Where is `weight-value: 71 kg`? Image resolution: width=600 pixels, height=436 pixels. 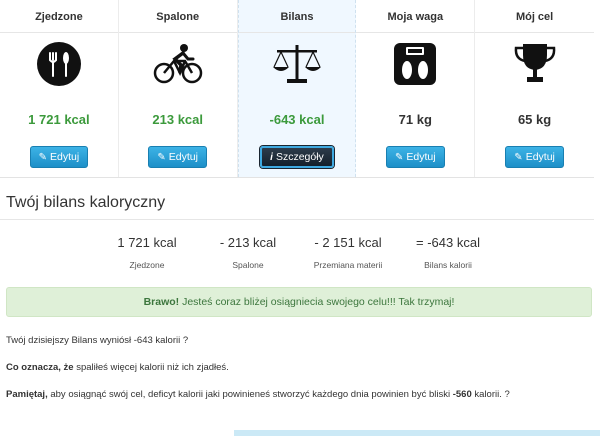
weight-value: 71 kg is located at coordinates (415, 119).